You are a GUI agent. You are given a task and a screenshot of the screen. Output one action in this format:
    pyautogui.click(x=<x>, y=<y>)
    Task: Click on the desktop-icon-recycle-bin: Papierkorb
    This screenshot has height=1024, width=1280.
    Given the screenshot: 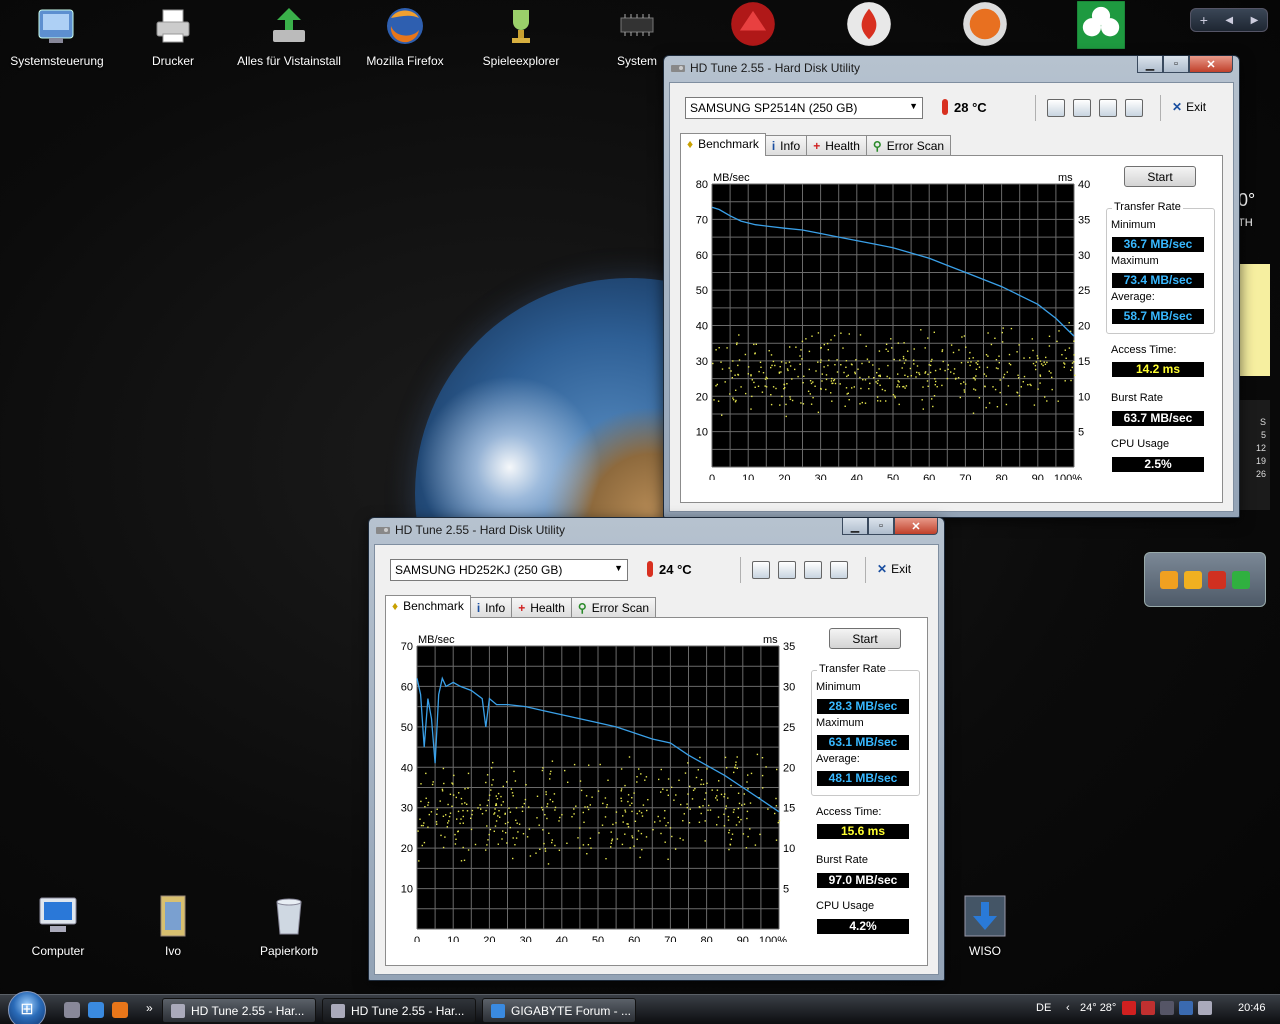 What is the action you would take?
    pyautogui.click(x=289, y=926)
    